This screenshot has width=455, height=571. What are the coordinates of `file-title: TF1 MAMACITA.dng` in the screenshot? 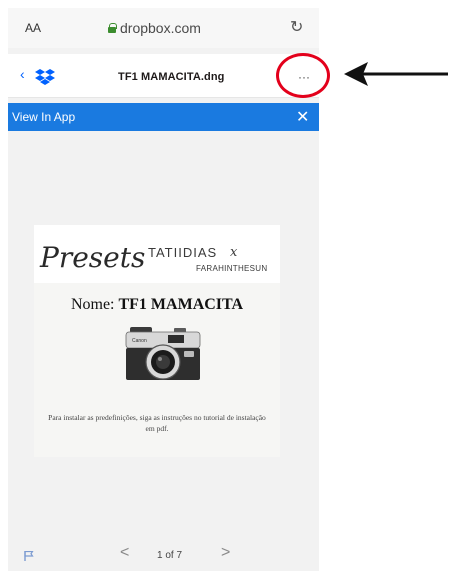 It's located at (171, 77).